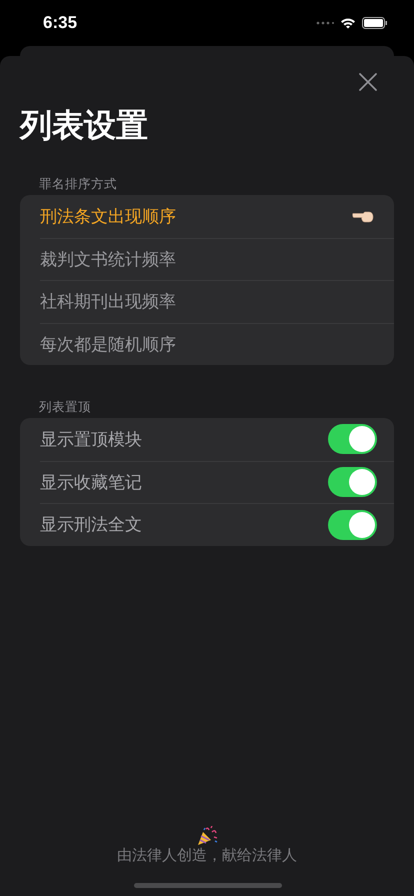 This screenshot has height=896, width=414. What do you see at coordinates (348, 23) in the screenshot?
I see `wifi-icon` at bounding box center [348, 23].